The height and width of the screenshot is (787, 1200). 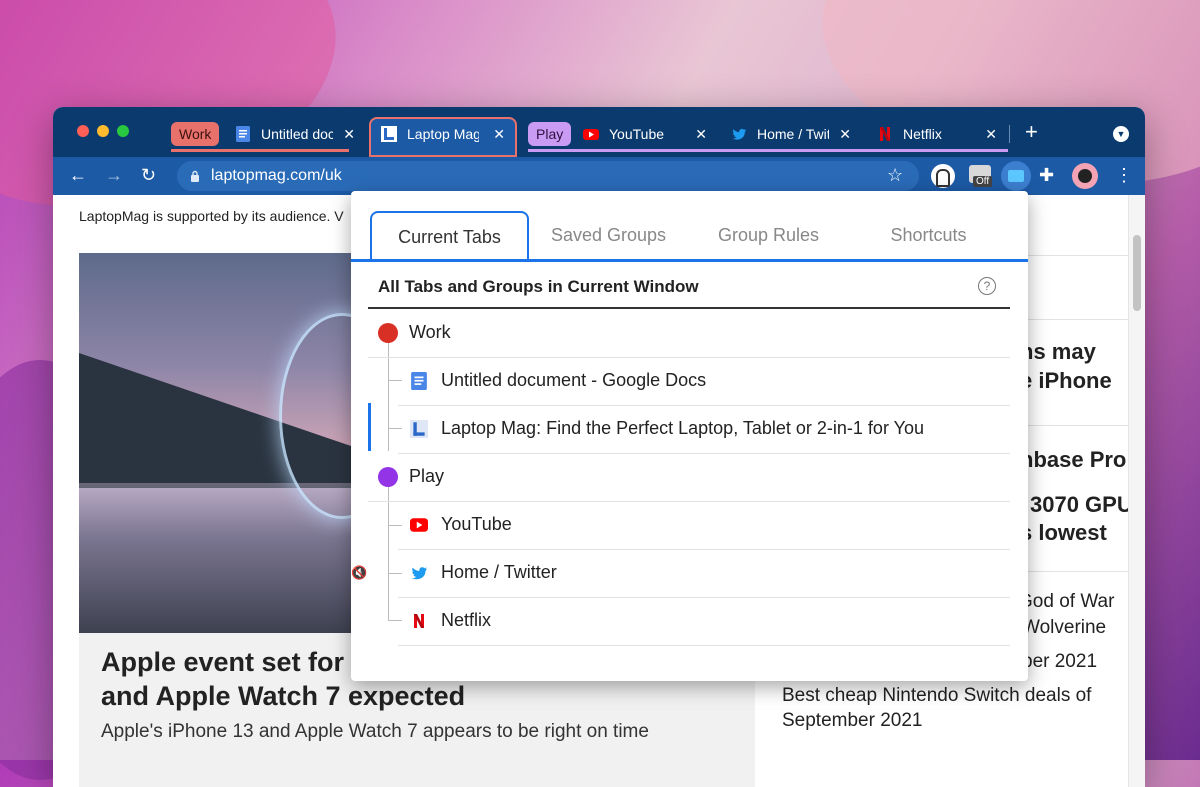 What do you see at coordinates (148, 175) in the screenshot?
I see `reload-icon: ↻` at bounding box center [148, 175].